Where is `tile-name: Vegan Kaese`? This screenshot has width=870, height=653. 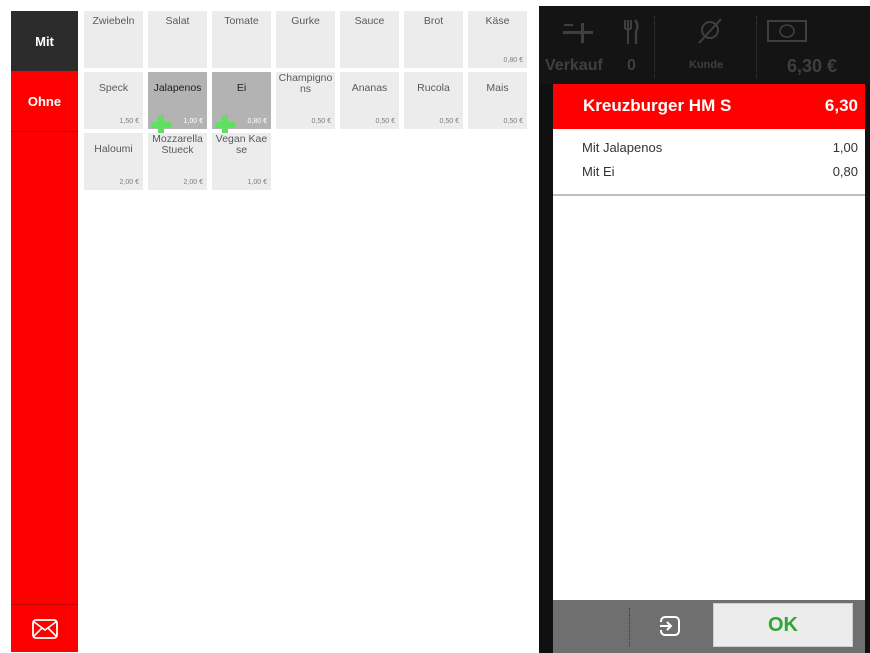
tile-name: Vegan Kaese is located at coordinates (241, 144).